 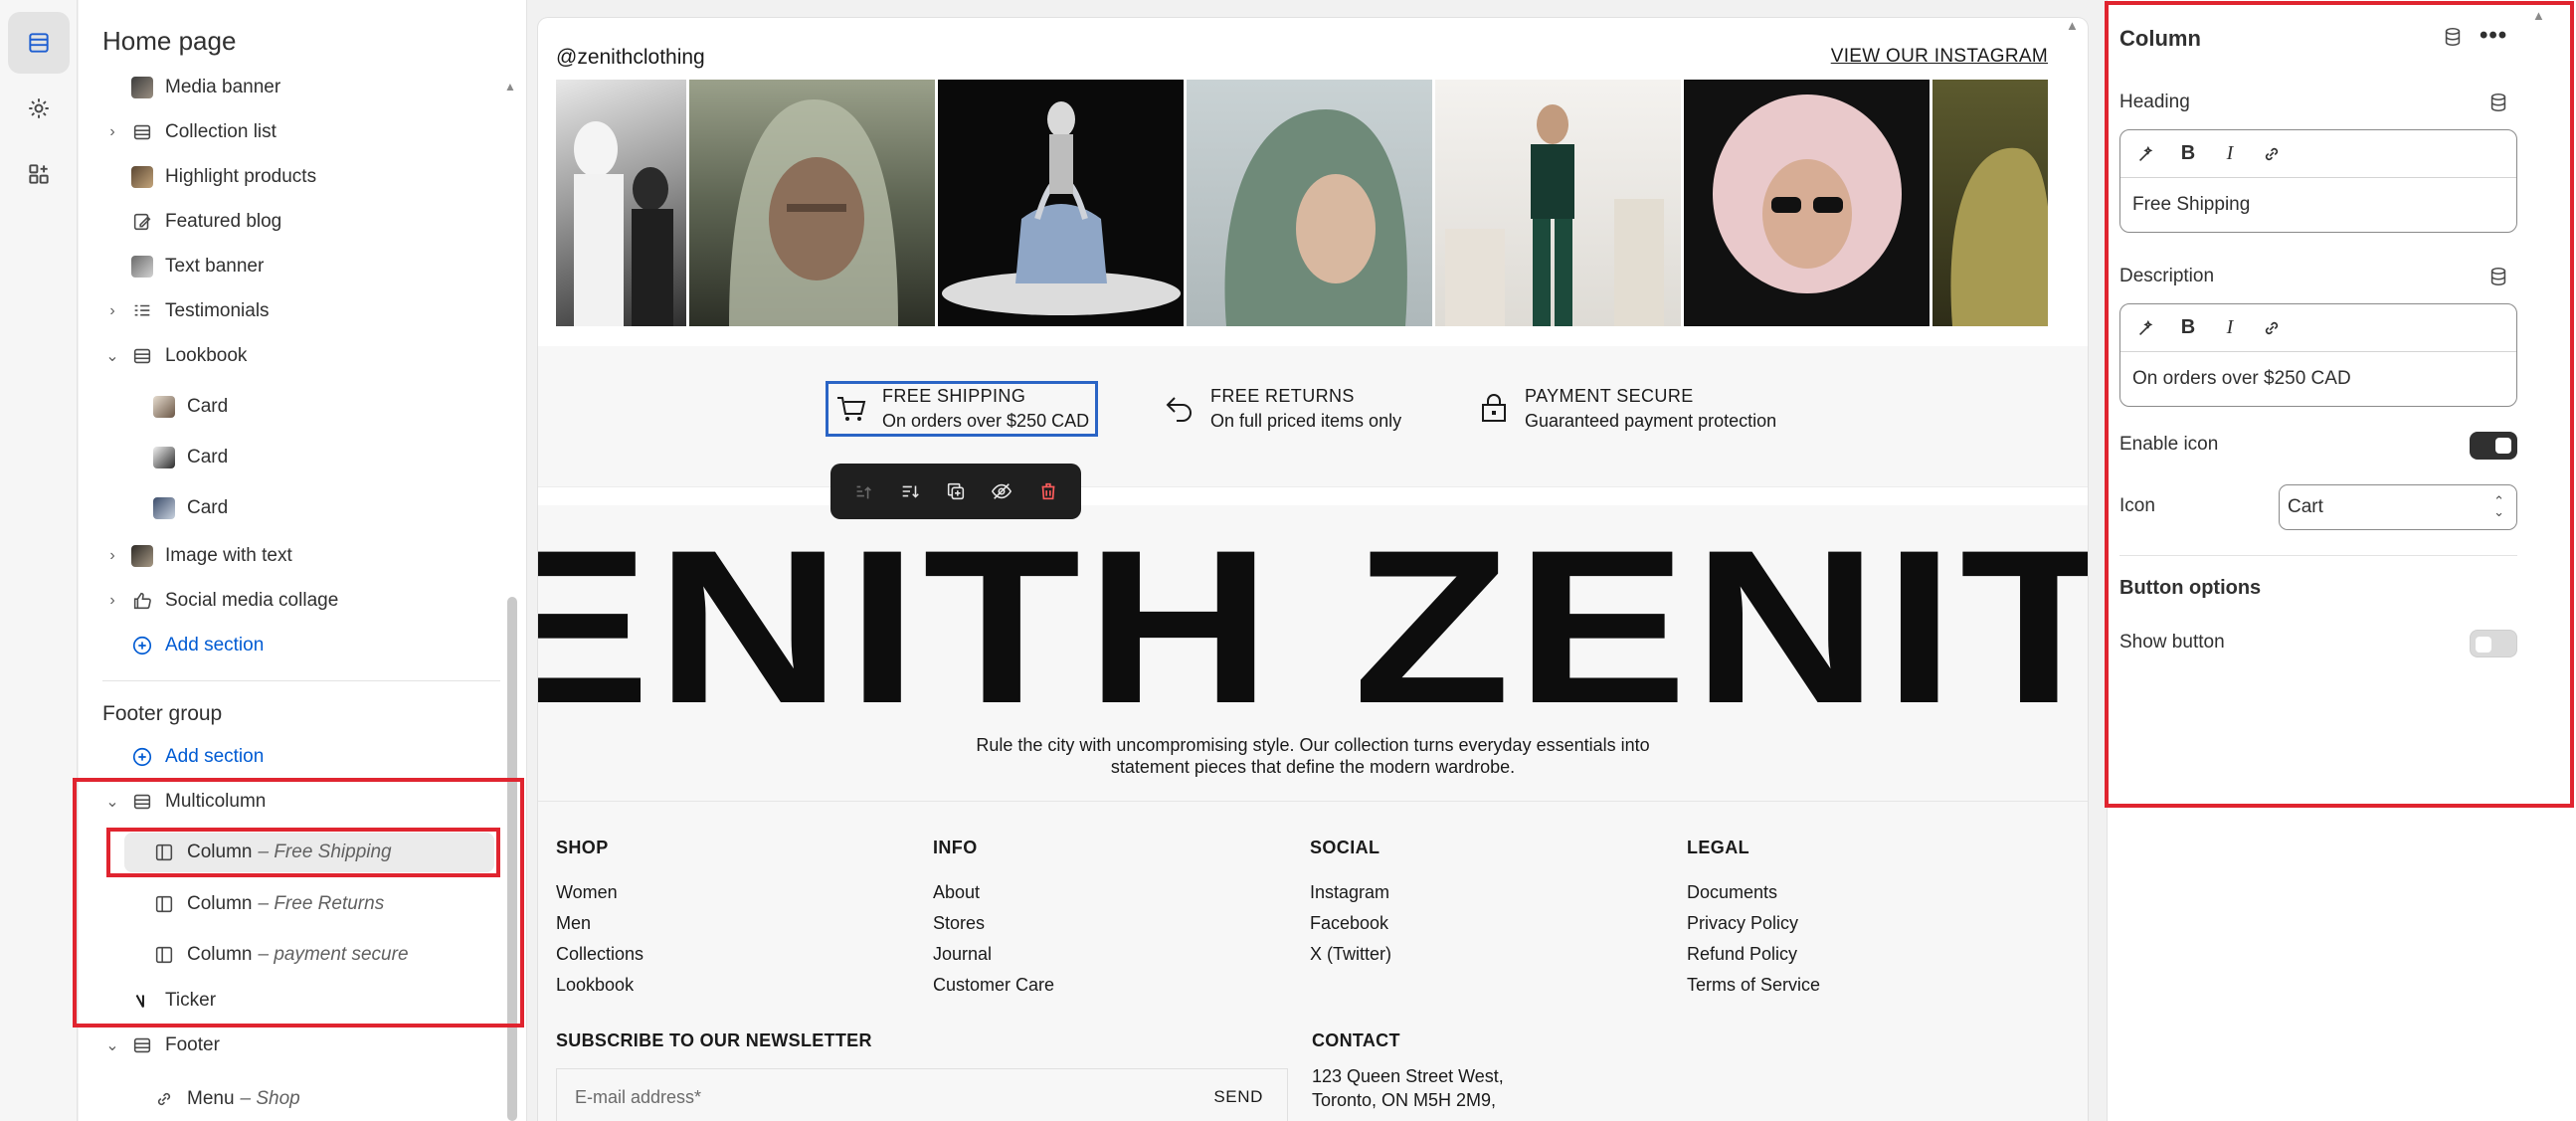 I want to click on tree-item-column-free-returns: Column – Free Returns, so click(x=268, y=904).